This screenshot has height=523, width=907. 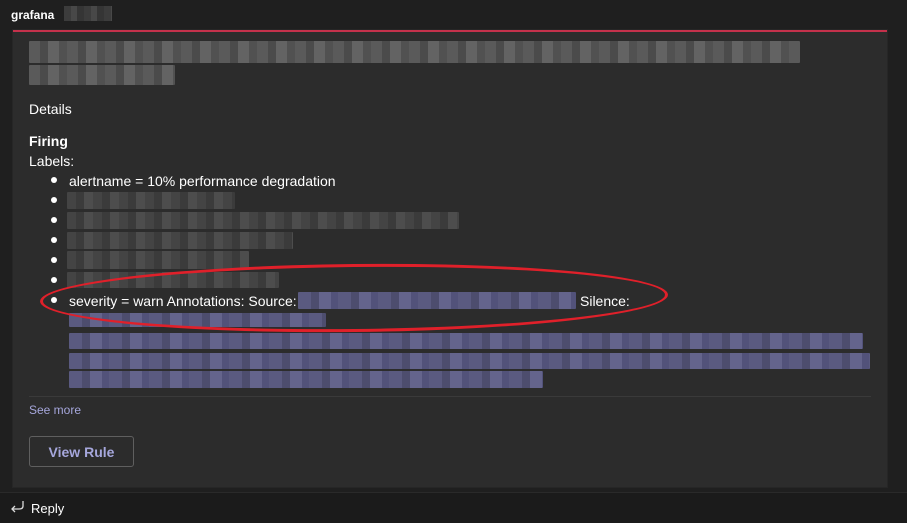 What do you see at coordinates (202, 181) in the screenshot?
I see `label-alertname: alertname = 10% performance degradation` at bounding box center [202, 181].